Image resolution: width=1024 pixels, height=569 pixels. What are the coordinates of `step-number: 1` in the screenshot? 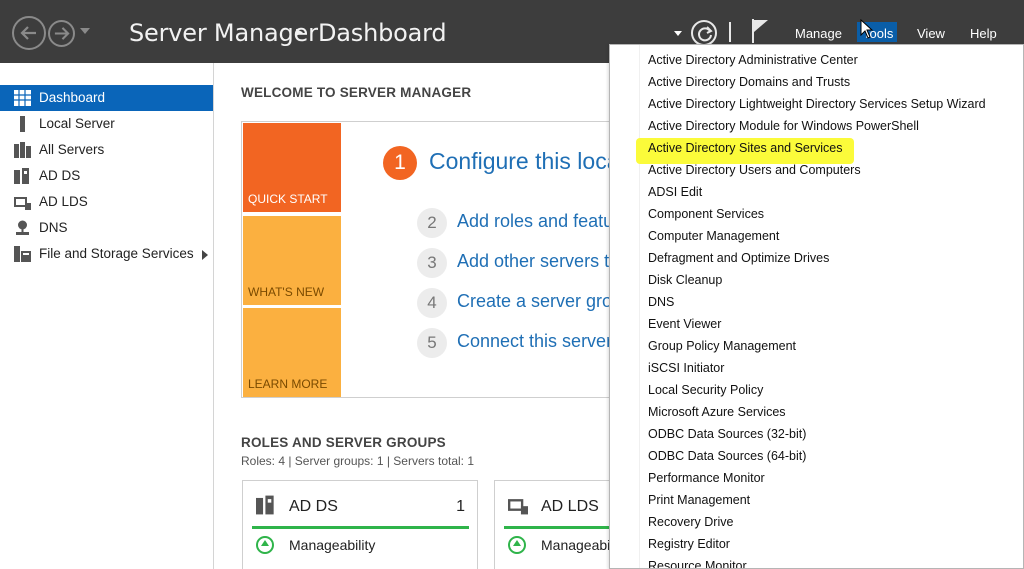 It's located at (400, 163).